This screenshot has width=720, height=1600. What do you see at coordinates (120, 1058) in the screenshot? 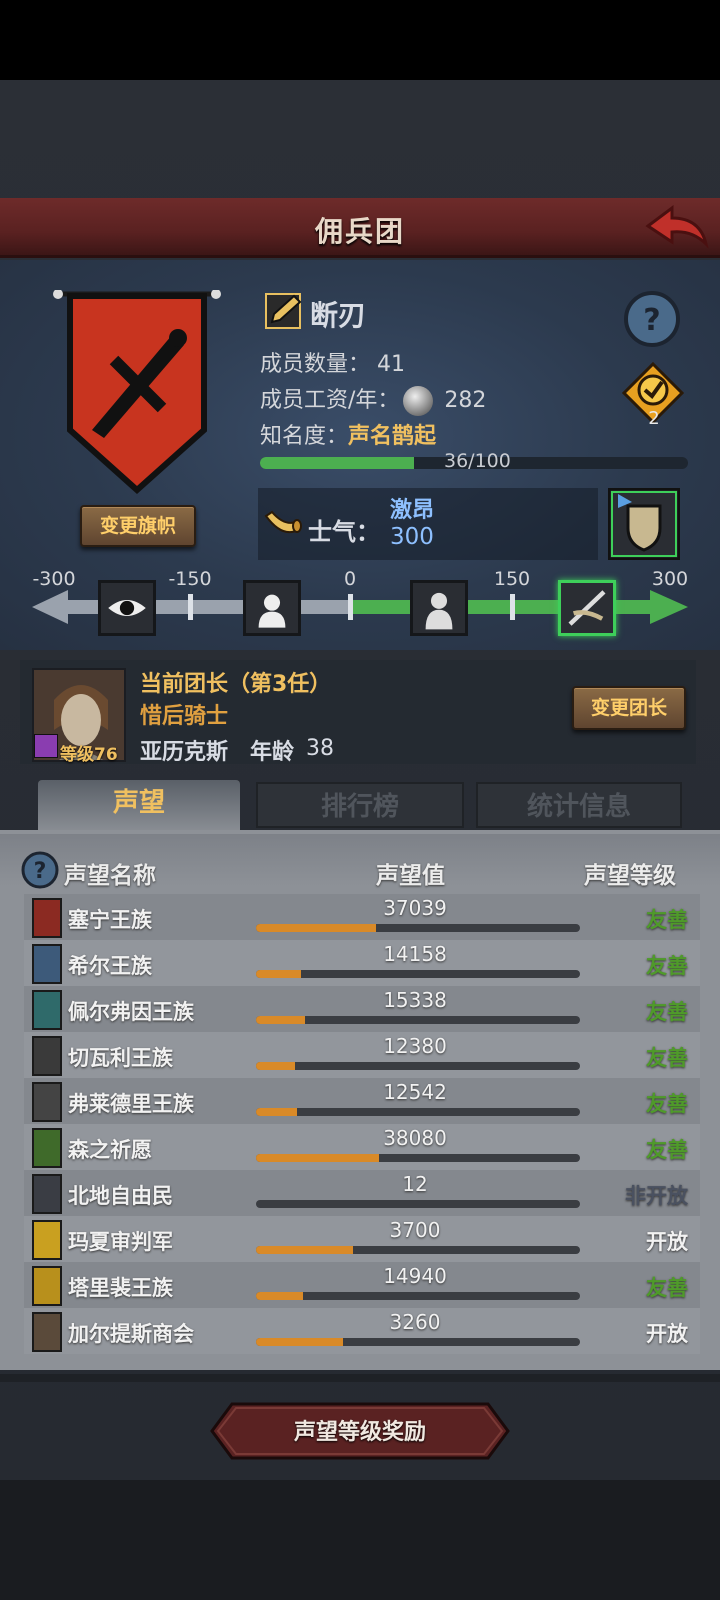
I see `faction-name: 切瓦利王族` at bounding box center [120, 1058].